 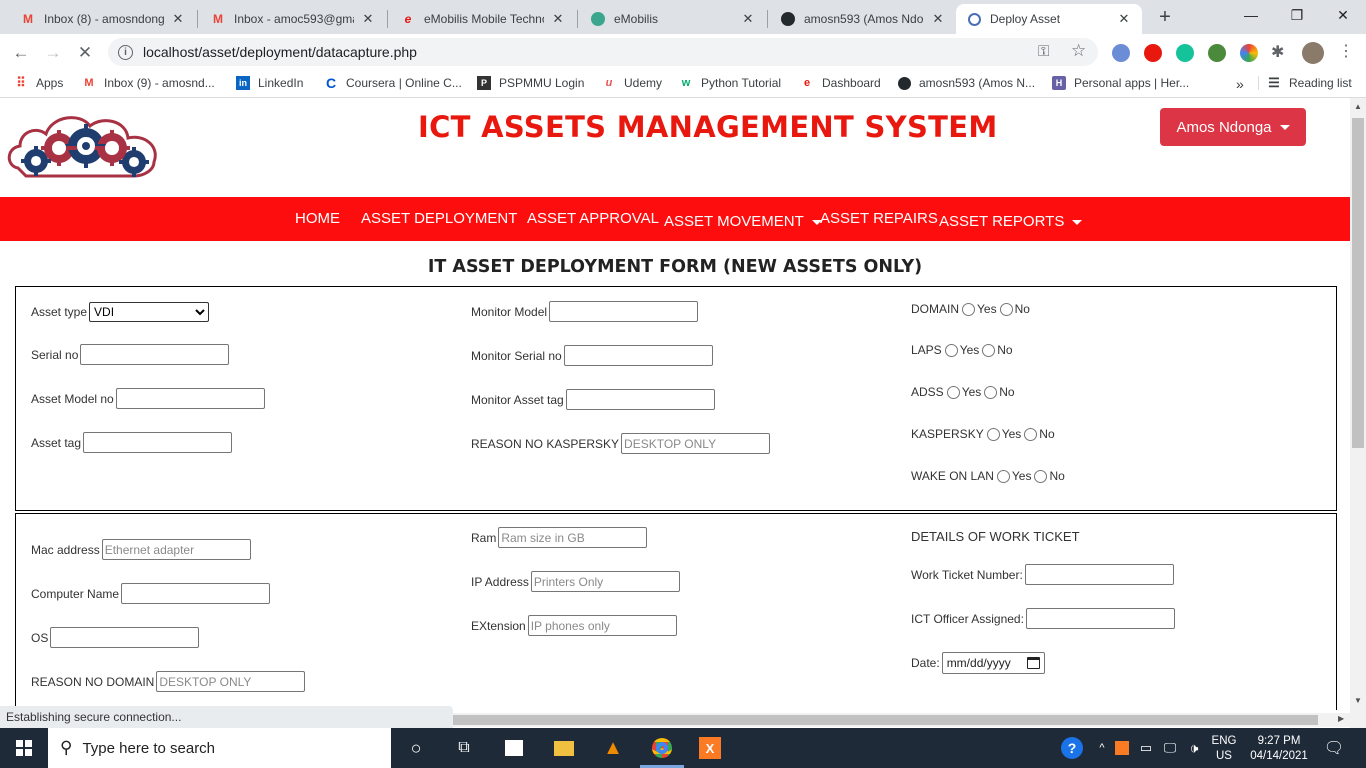 What do you see at coordinates (673, 19) in the screenshot?
I see `browser-tab-emobilis: eMobilis ✕` at bounding box center [673, 19].